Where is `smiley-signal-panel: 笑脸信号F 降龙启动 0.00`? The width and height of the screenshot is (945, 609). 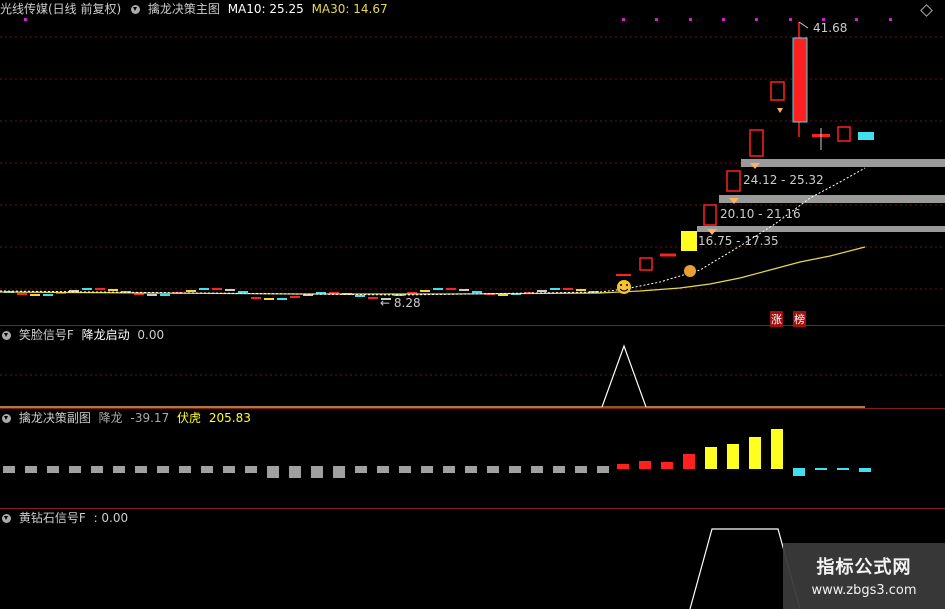
smiley-signal-panel: 笑脸信号F 降龙启动 0.00 is located at coordinates (472, 367).